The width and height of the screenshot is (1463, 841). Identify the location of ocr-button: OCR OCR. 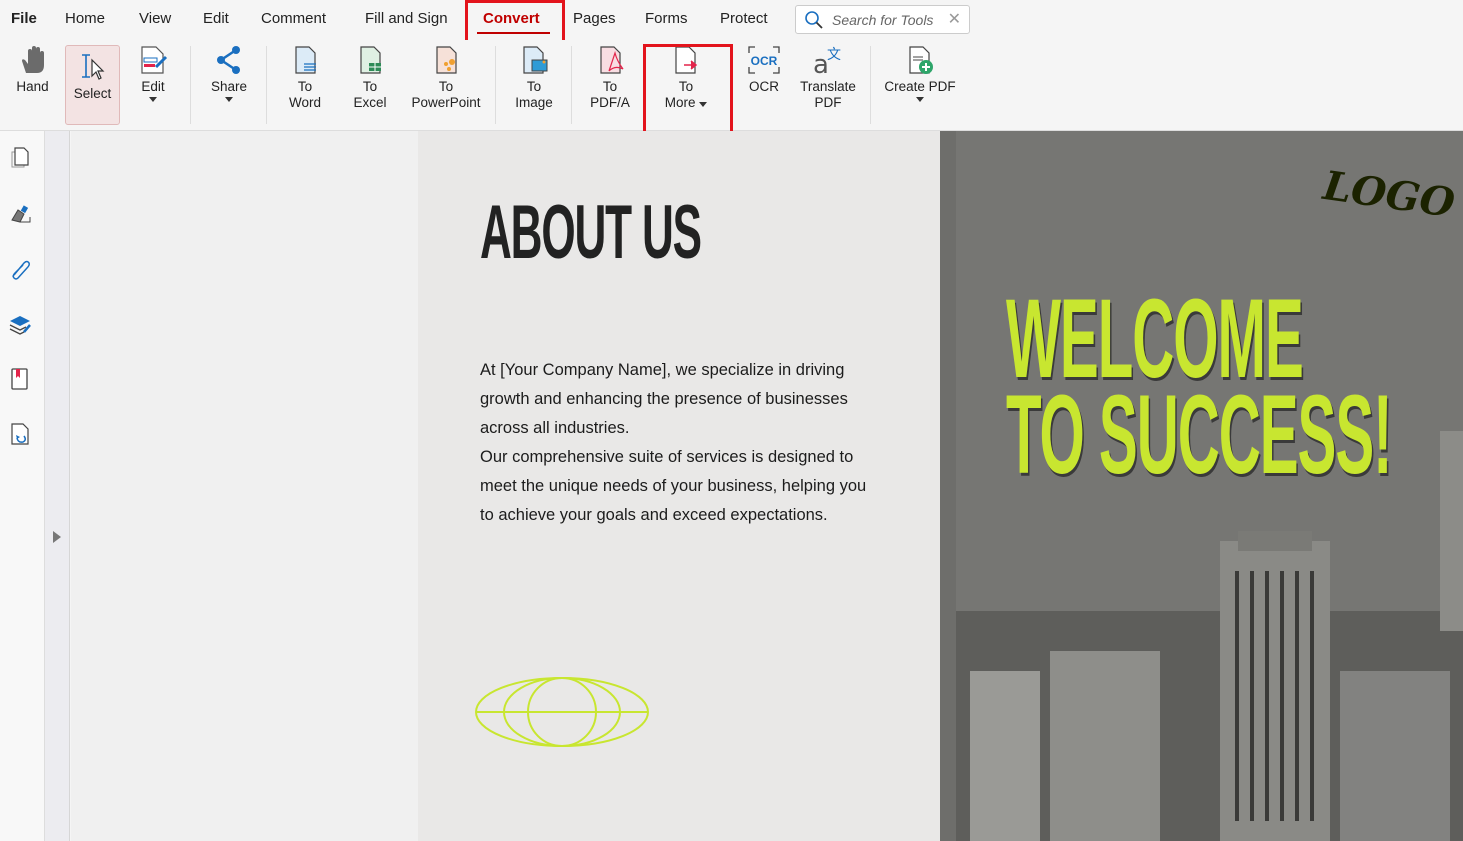
(764, 70).